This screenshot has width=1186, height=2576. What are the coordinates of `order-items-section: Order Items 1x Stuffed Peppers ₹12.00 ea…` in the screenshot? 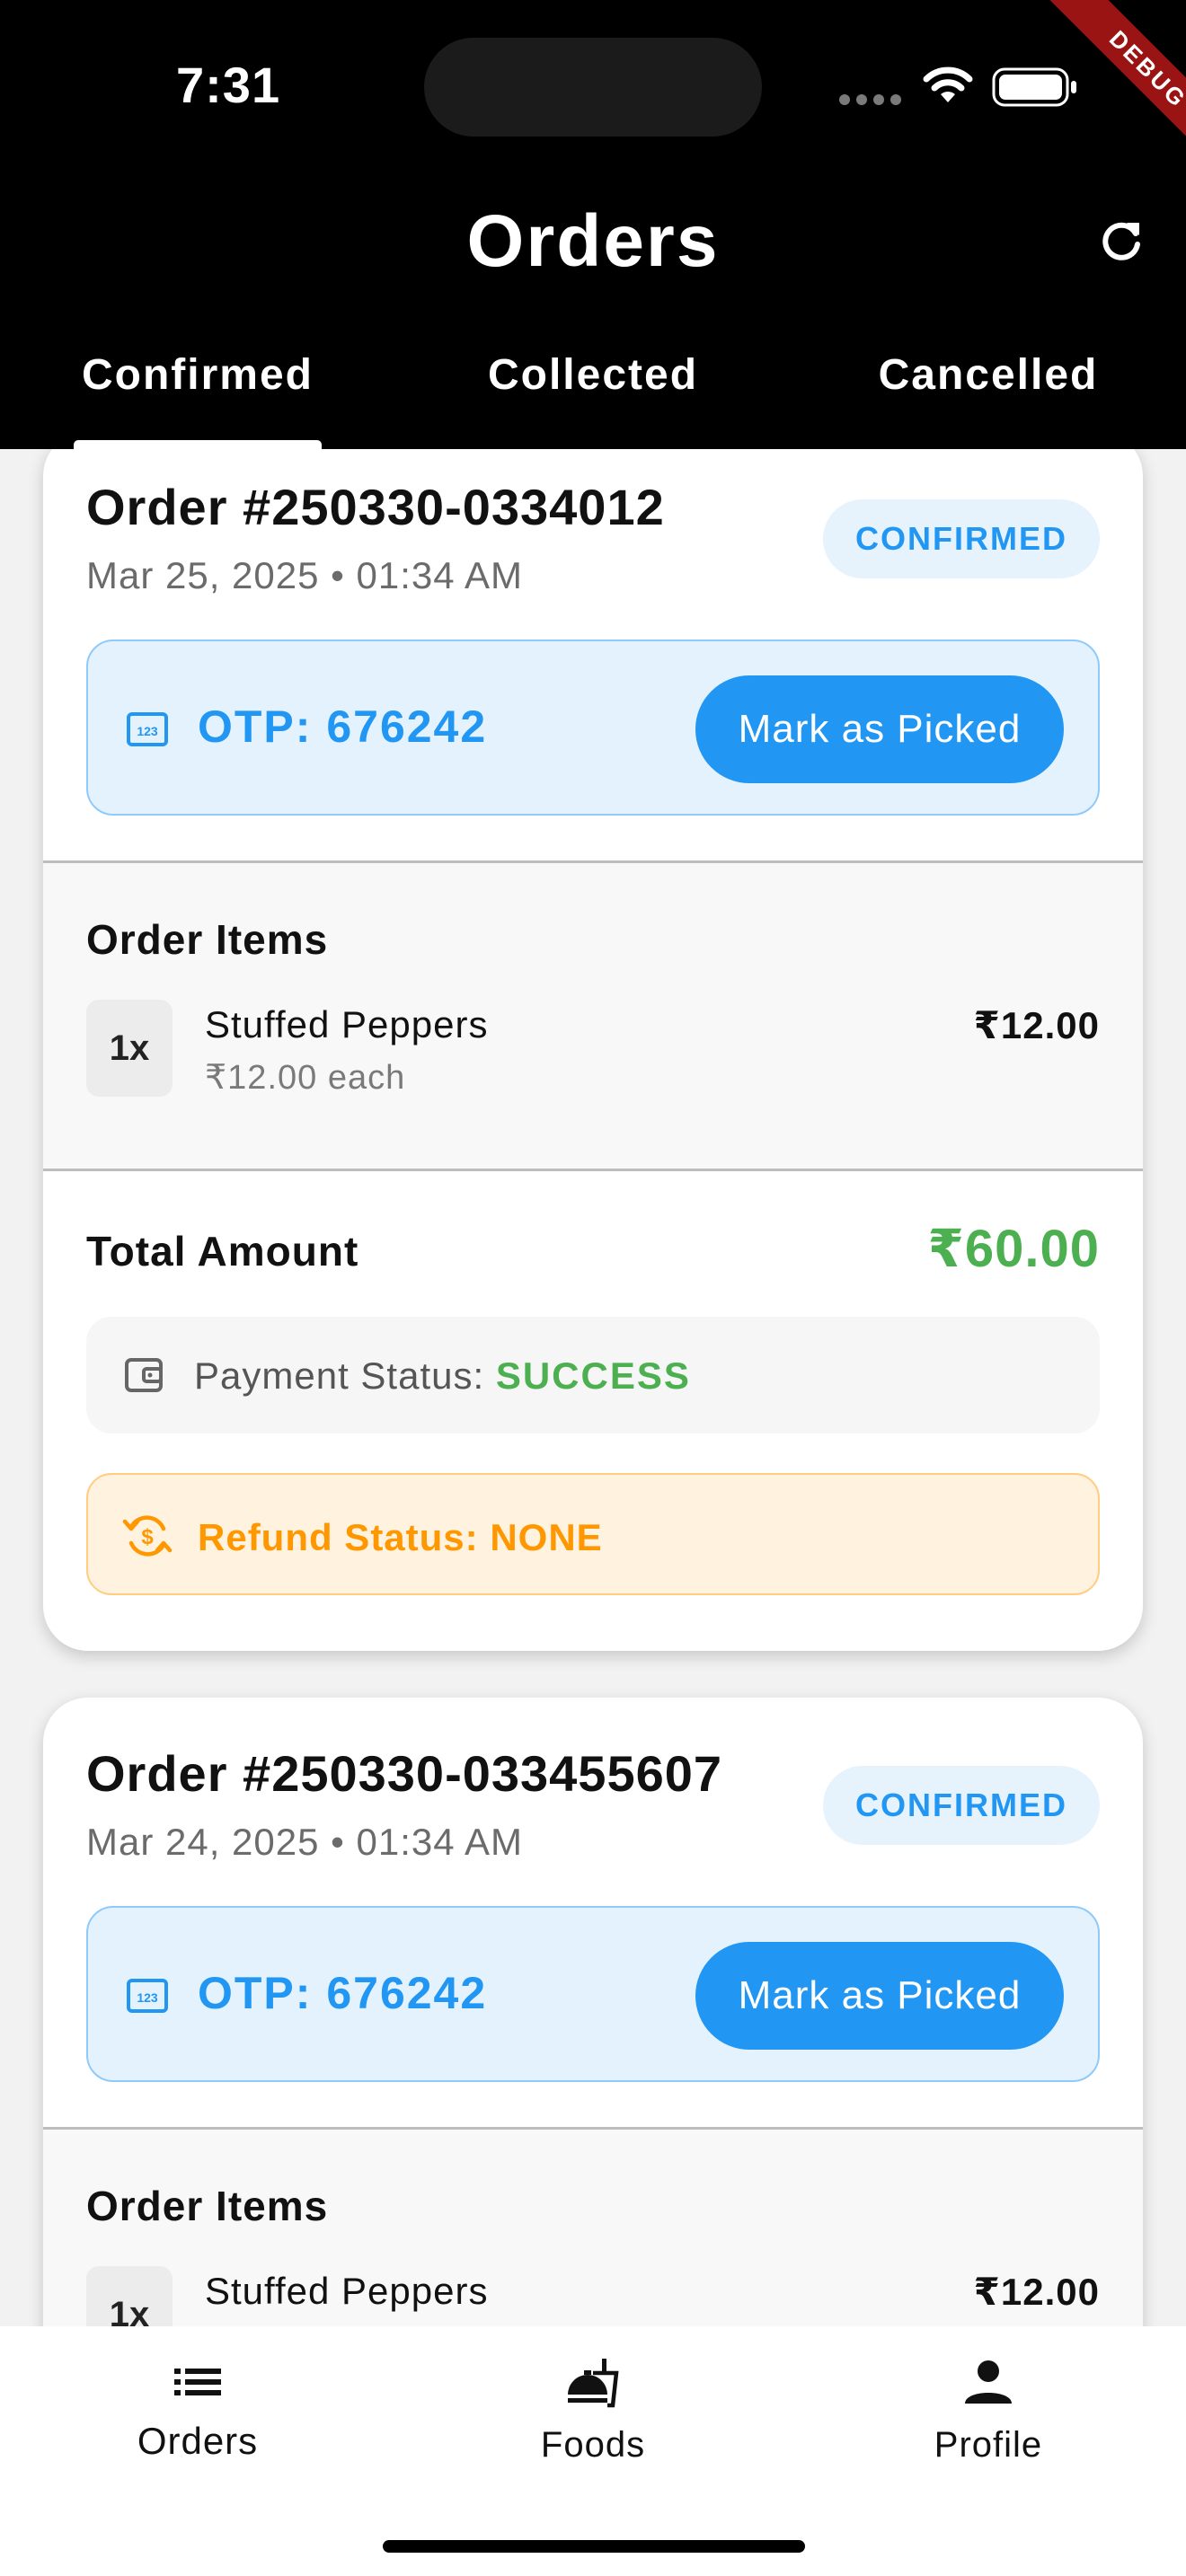 It's located at (593, 1015).